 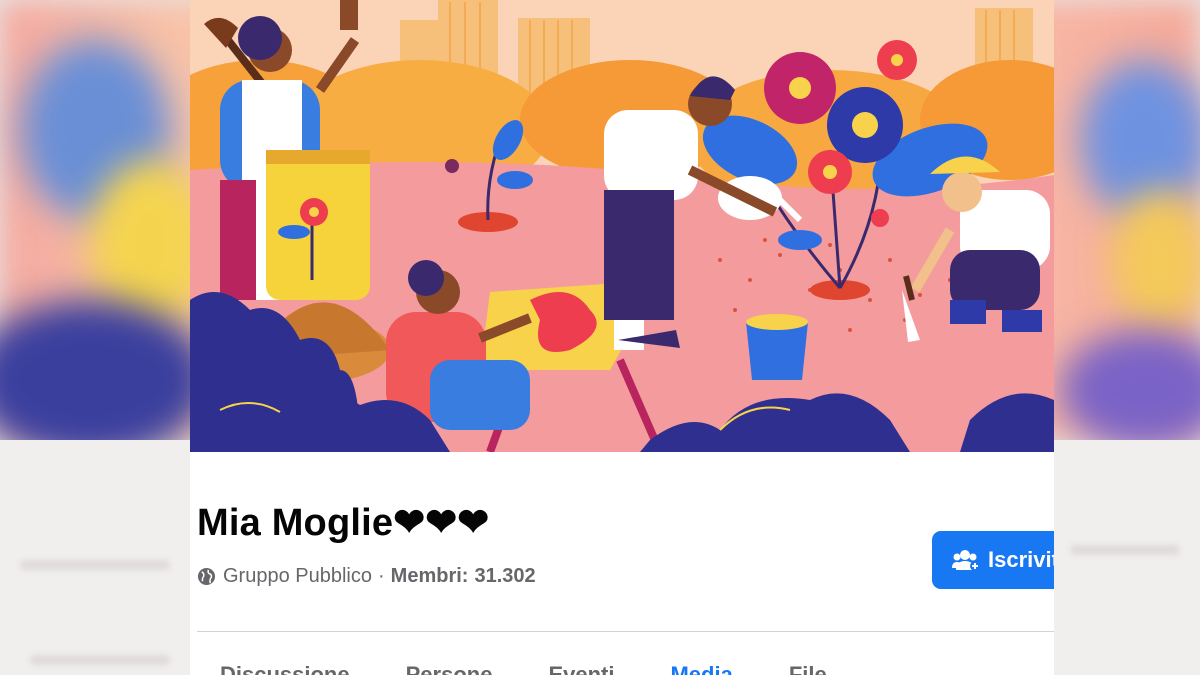 I want to click on add-group-icon, so click(x=966, y=560).